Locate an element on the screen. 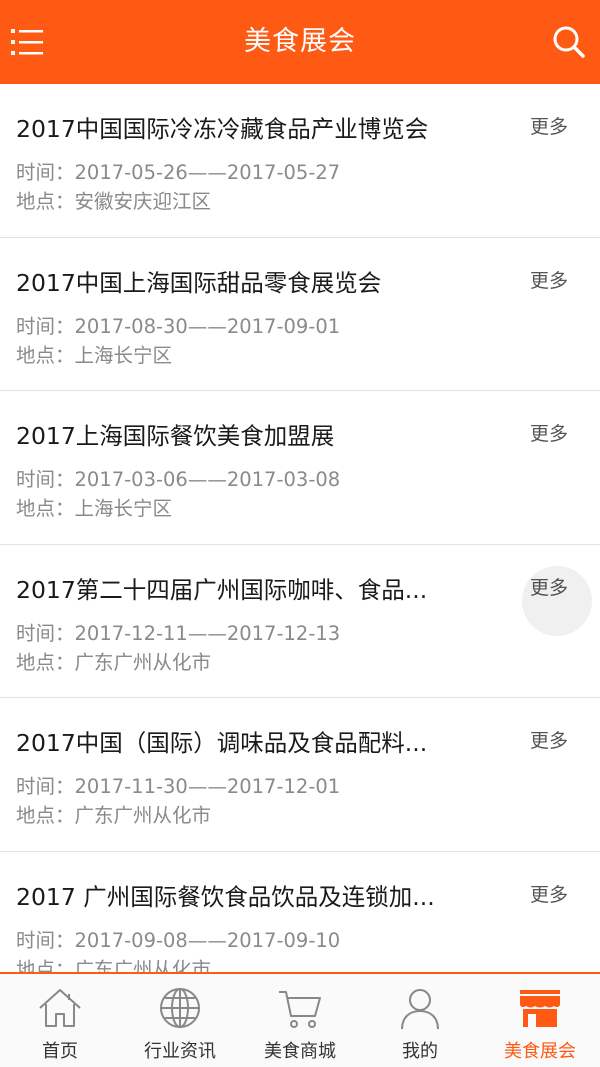 The width and height of the screenshot is (600, 1067). time-value: 2017-05-26——2017-05-27 is located at coordinates (207, 172).